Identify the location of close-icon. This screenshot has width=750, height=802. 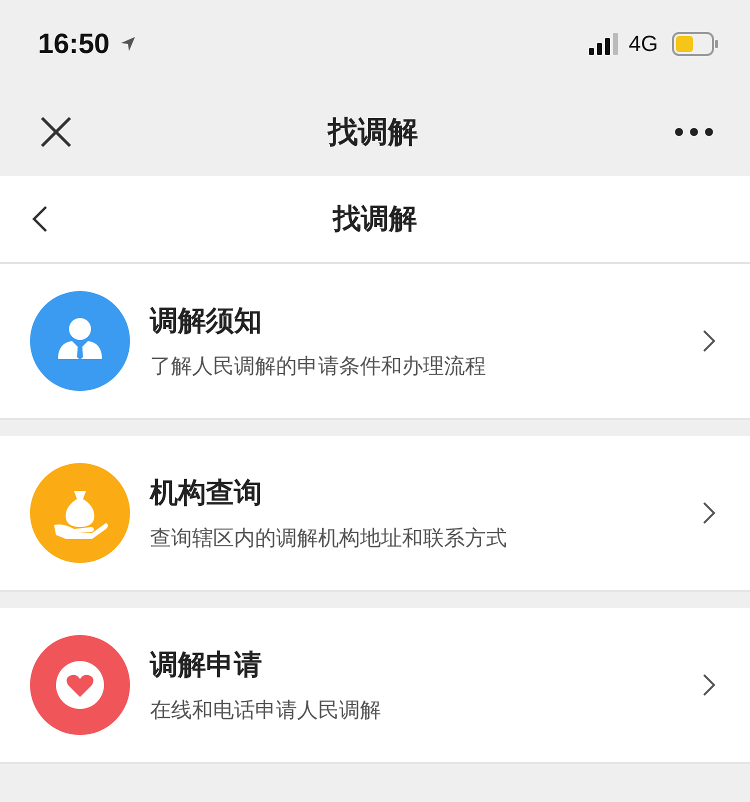
(56, 132).